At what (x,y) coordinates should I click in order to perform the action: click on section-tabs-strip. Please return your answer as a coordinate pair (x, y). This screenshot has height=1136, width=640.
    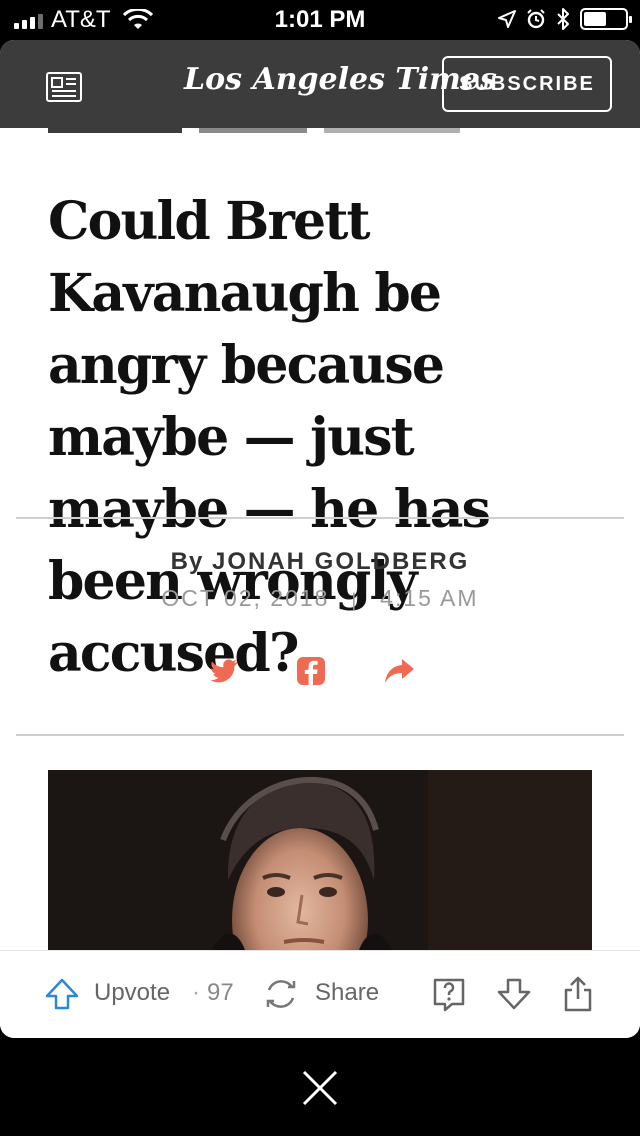
    Looking at the image, I should click on (320, 131).